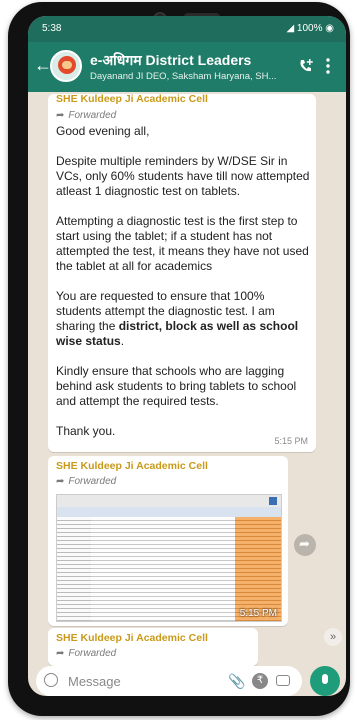 The height and width of the screenshot is (720, 357). Describe the element at coordinates (333, 637) in the screenshot. I see `scroll-down-icon: »` at that location.